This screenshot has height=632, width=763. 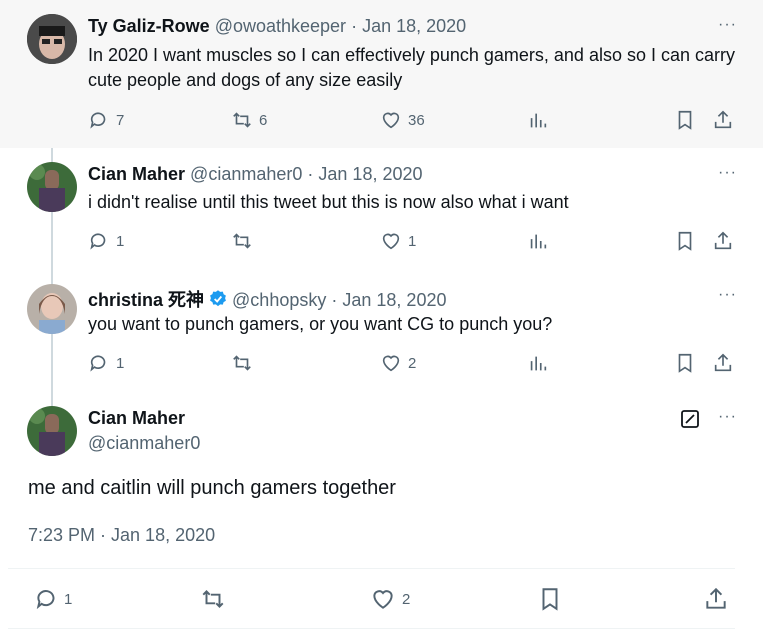 I want to click on like-count: 1, so click(x=412, y=241).